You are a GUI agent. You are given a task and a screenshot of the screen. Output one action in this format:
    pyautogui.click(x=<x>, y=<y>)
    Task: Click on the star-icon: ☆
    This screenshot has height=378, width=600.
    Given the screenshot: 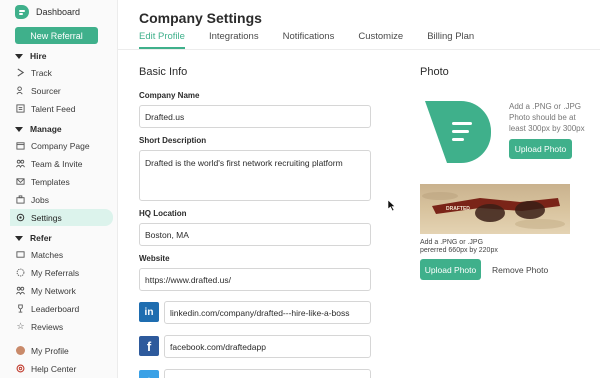 What is the action you would take?
    pyautogui.click(x=20, y=326)
    